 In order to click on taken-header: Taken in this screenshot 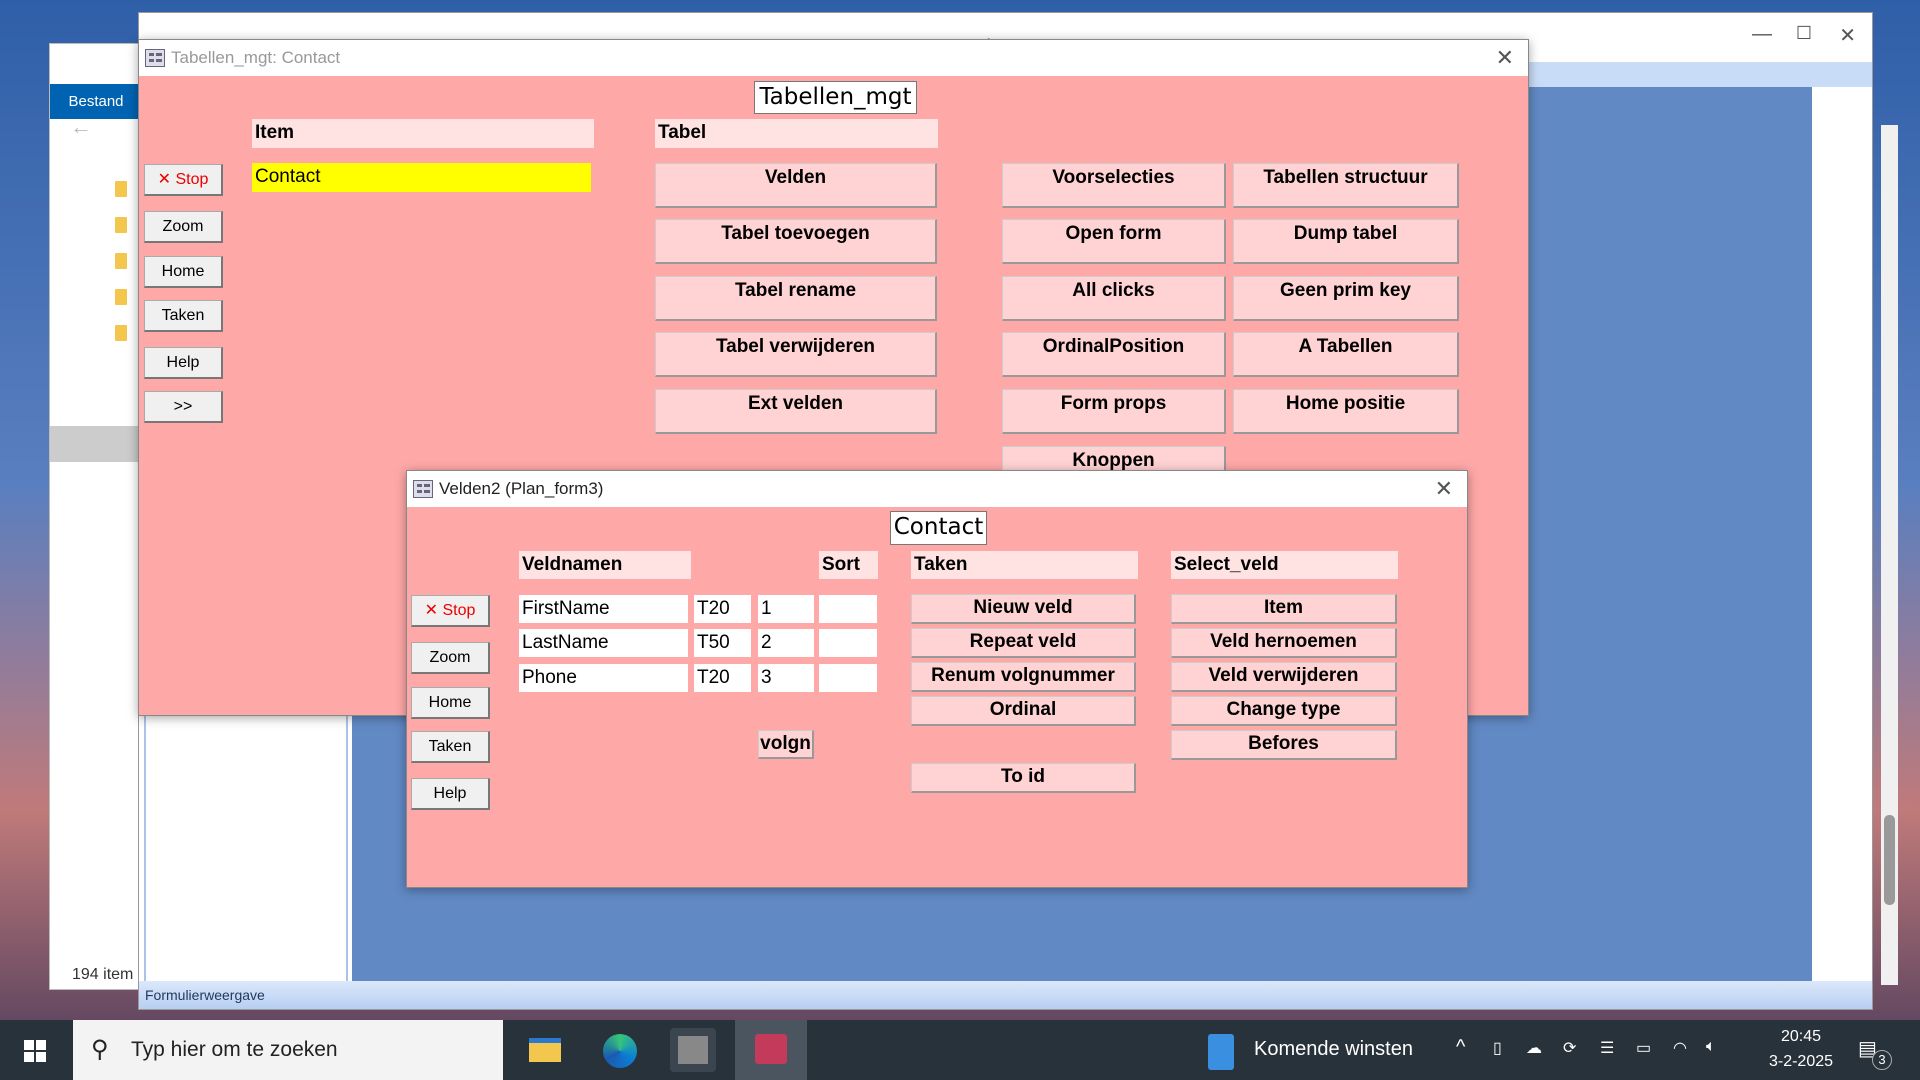, I will do `click(1024, 565)`.